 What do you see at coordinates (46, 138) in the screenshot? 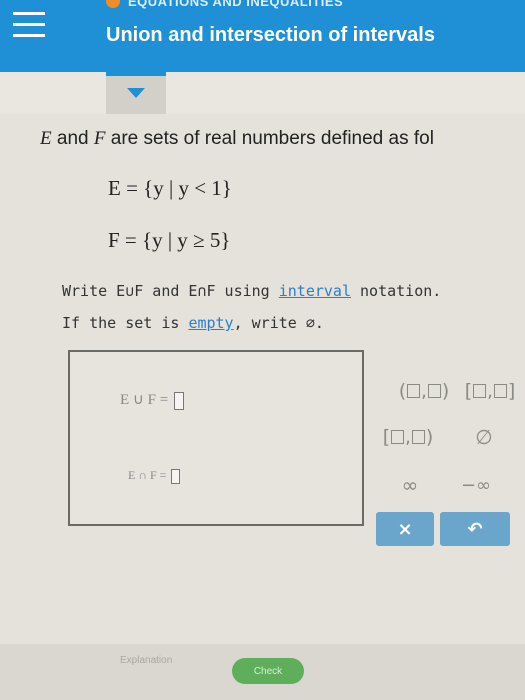
I see `var-e: E` at bounding box center [46, 138].